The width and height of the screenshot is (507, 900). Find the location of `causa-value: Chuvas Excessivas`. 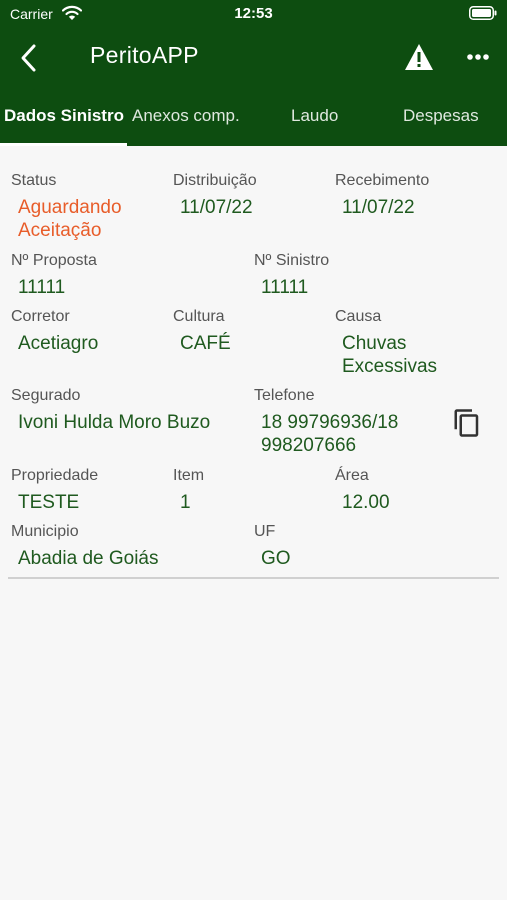

causa-value: Chuvas Excessivas is located at coordinates (390, 355).